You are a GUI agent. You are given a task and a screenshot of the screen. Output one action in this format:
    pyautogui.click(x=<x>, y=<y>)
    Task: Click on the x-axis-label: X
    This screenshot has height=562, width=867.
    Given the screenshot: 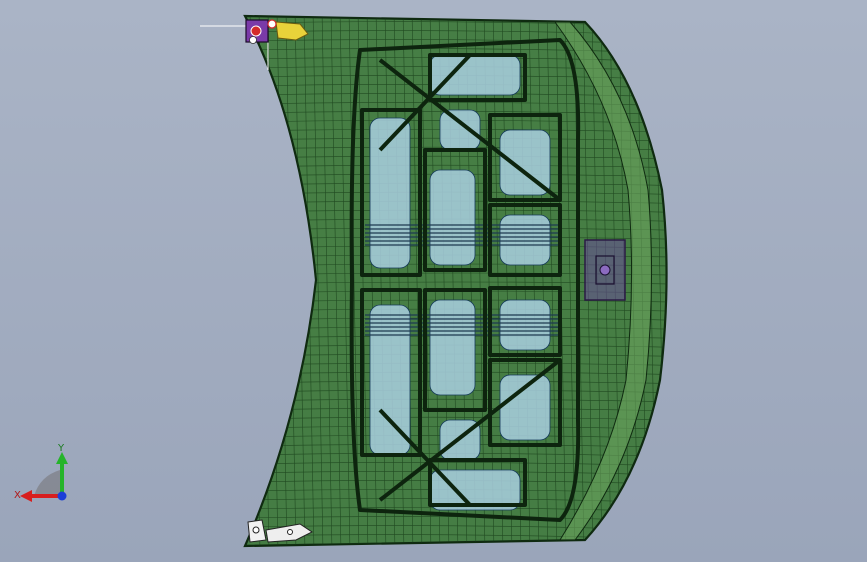 What is the action you would take?
    pyautogui.click(x=17, y=495)
    